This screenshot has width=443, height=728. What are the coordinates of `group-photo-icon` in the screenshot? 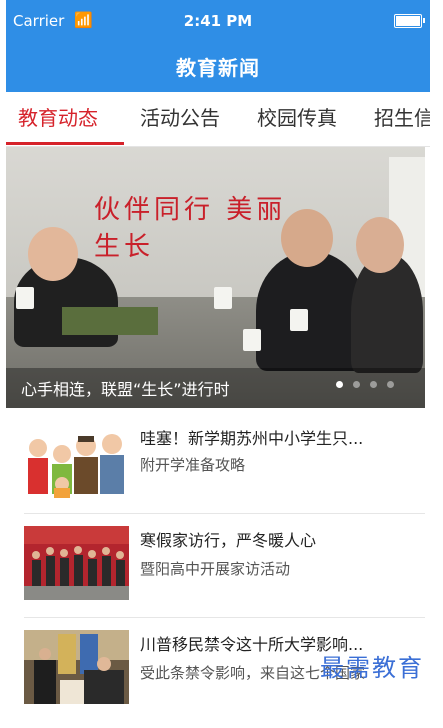 It's located at (76, 563).